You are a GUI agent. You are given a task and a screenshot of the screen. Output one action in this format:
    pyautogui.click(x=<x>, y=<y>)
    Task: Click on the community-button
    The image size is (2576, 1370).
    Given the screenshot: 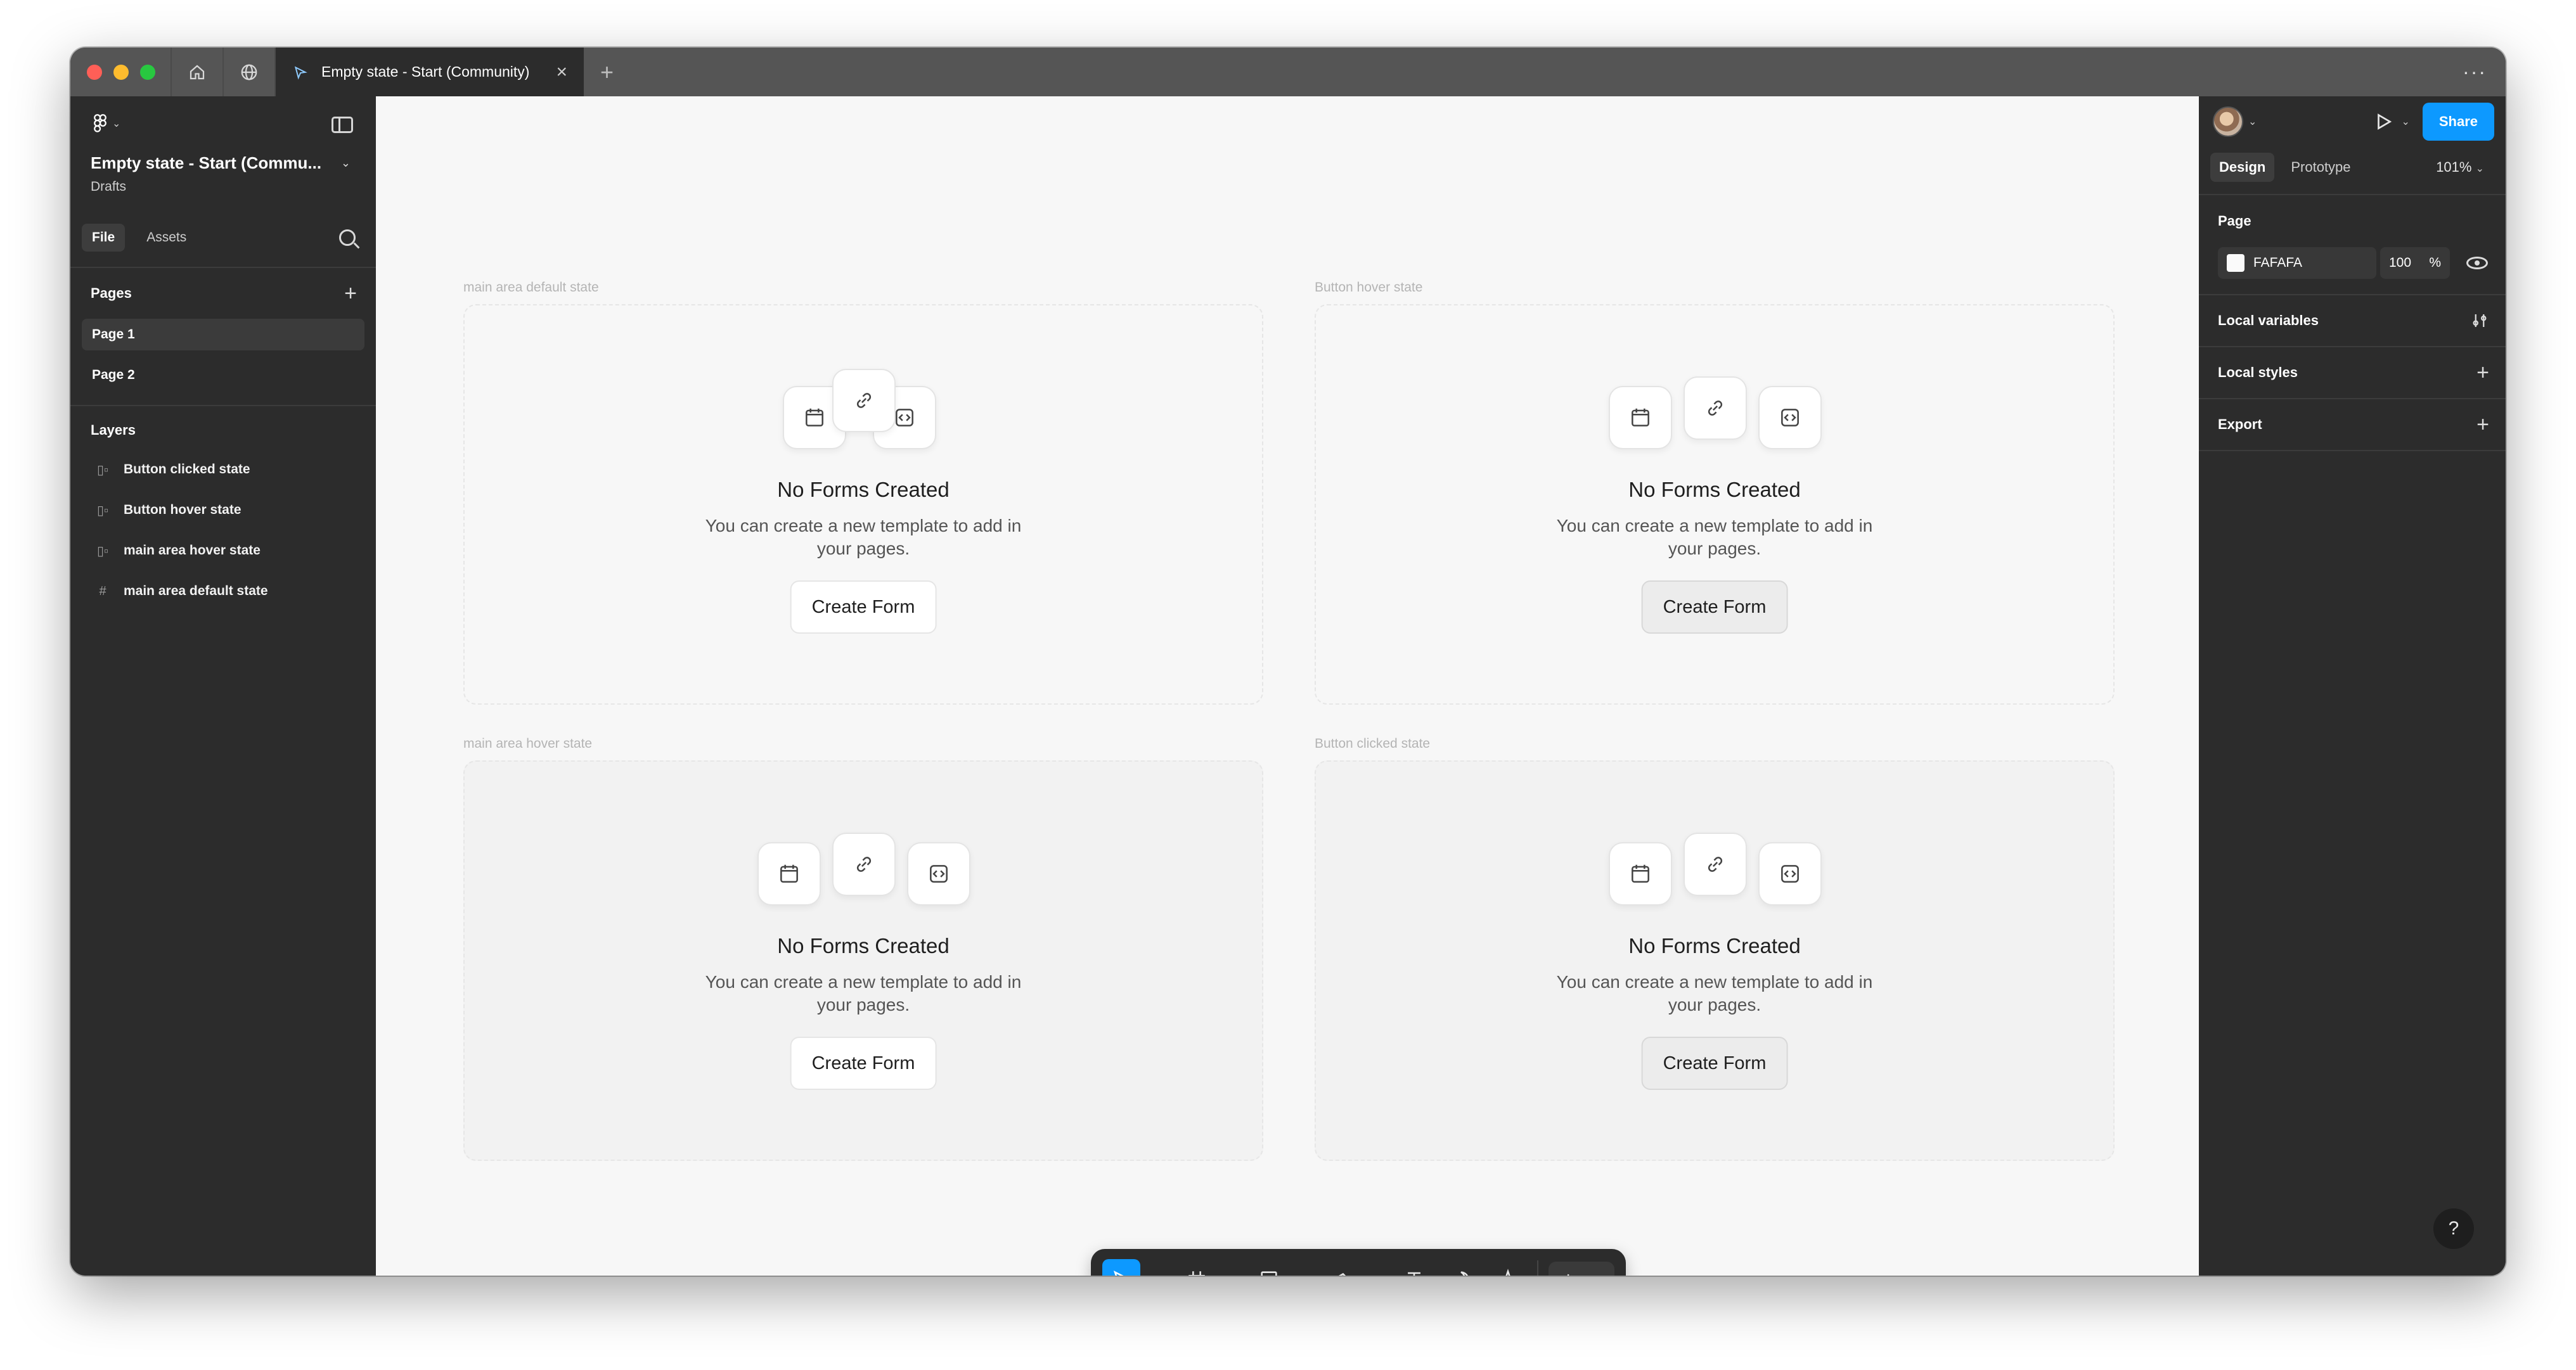 What is the action you would take?
    pyautogui.click(x=248, y=72)
    